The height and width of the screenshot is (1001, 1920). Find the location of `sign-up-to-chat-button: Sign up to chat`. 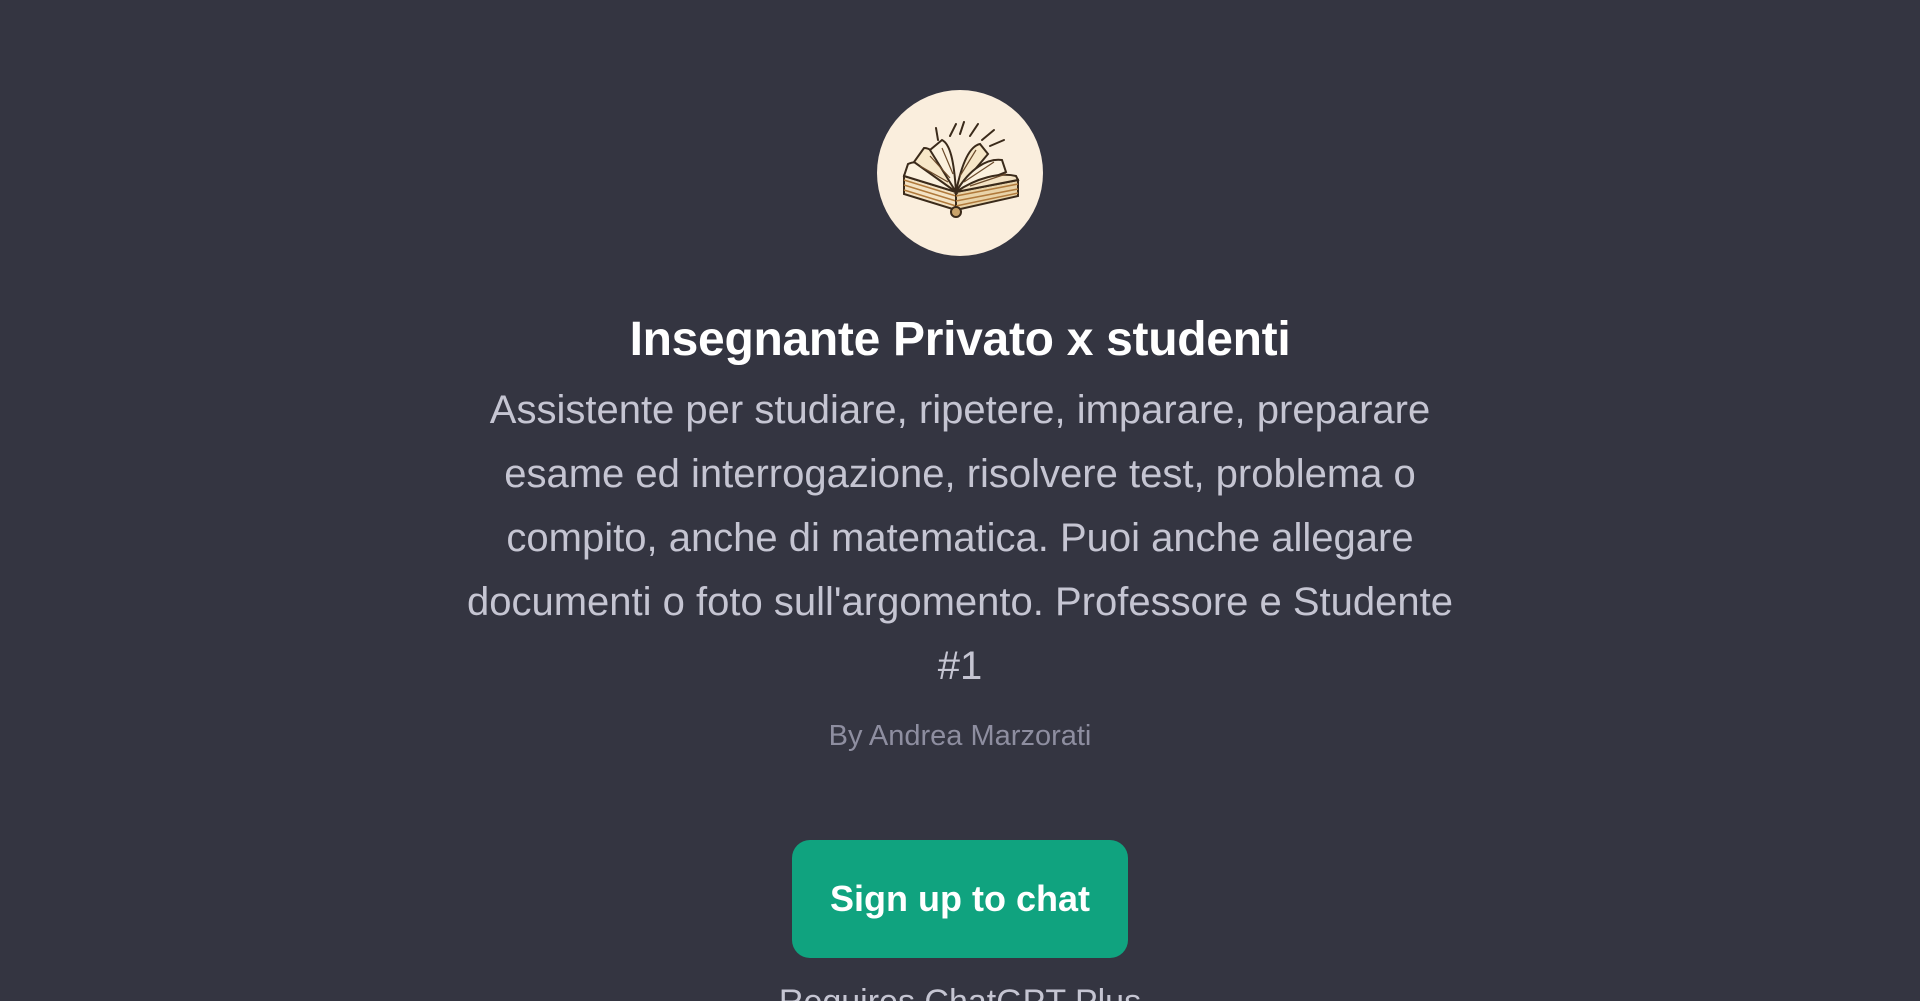

sign-up-to-chat-button: Sign up to chat is located at coordinates (960, 899).